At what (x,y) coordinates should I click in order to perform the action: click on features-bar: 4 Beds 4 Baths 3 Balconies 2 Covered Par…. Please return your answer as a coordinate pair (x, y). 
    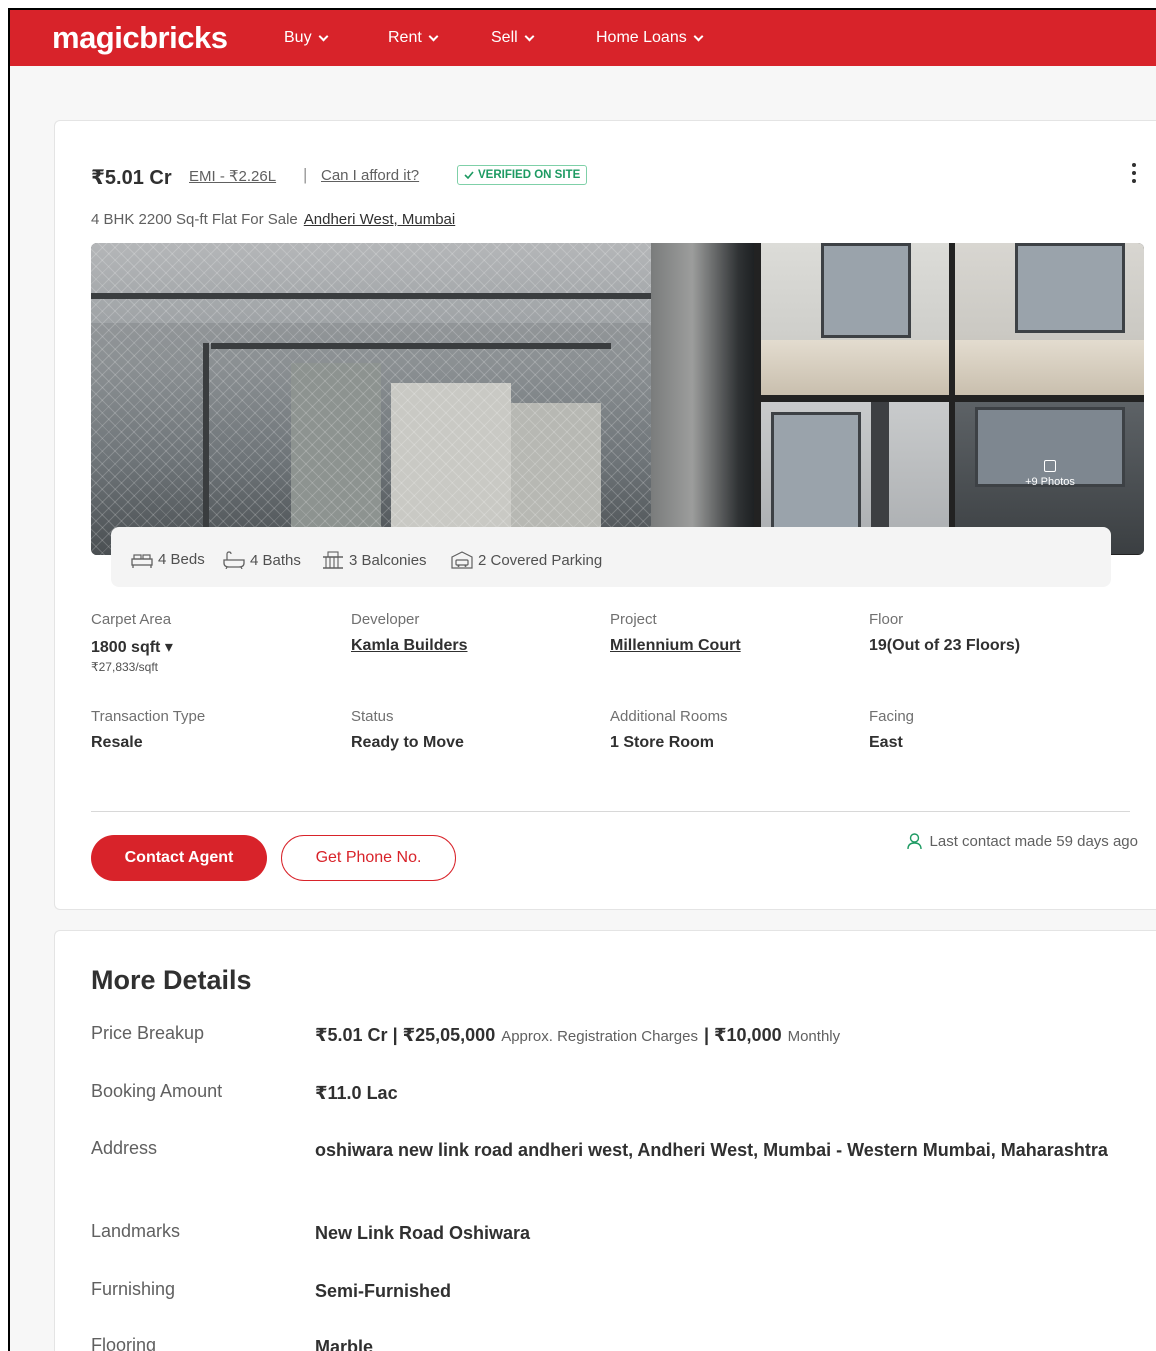
    Looking at the image, I should click on (611, 557).